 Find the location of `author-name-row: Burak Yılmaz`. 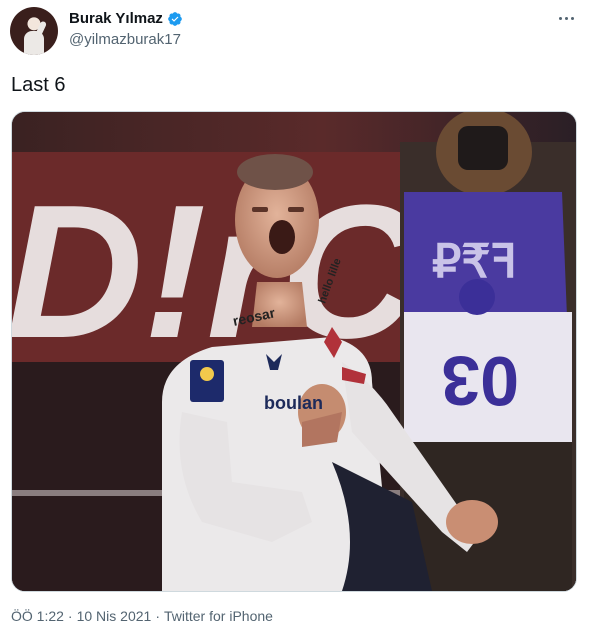

author-name-row: Burak Yılmaz is located at coordinates (126, 18).